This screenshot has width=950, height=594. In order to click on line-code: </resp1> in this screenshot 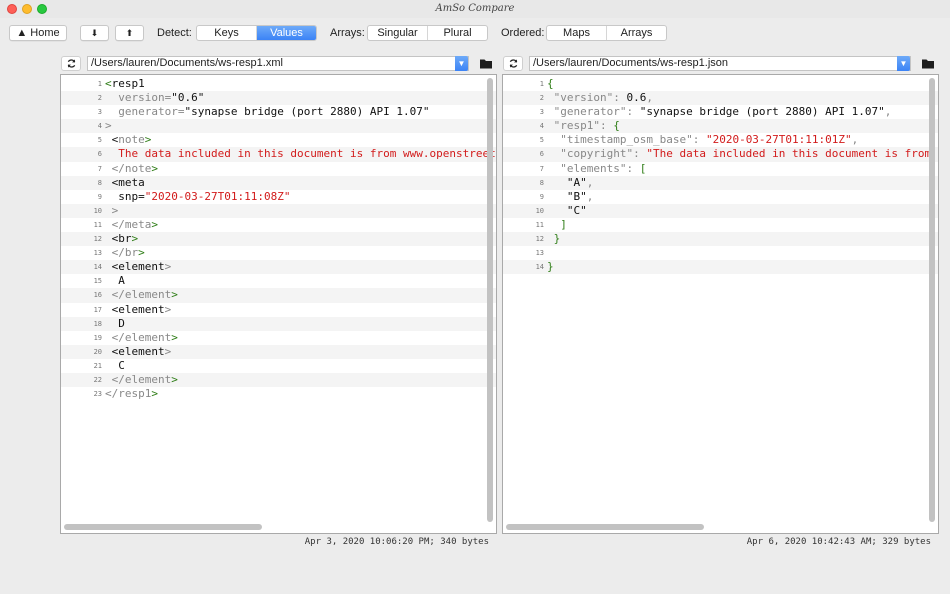, I will do `click(131, 394)`.